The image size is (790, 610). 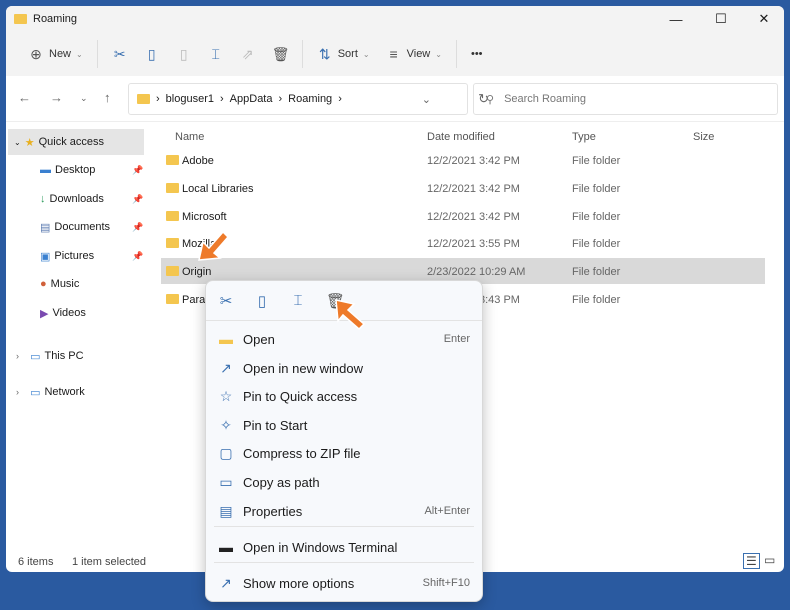 What do you see at coordinates (299, 583) in the screenshot?
I see `menu-label: Show more options` at bounding box center [299, 583].